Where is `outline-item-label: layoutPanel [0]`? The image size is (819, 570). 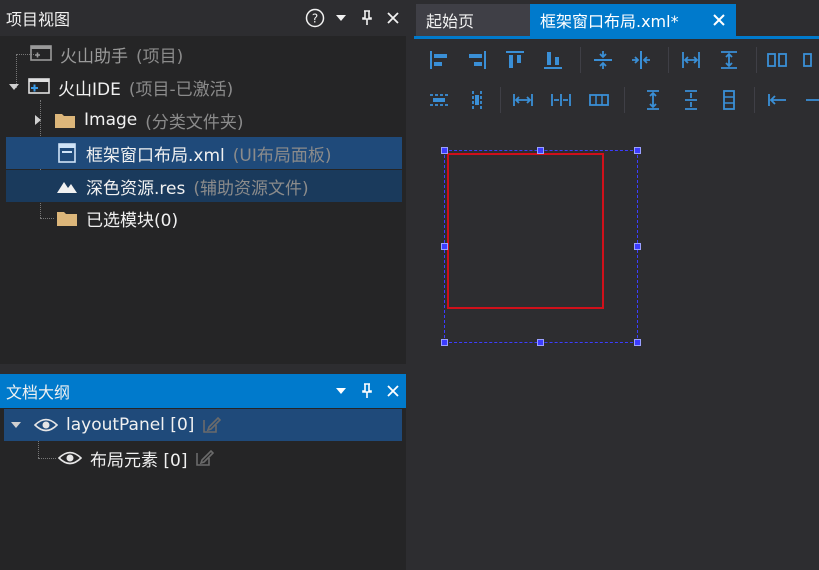 outline-item-label: layoutPanel [0] is located at coordinates (130, 425).